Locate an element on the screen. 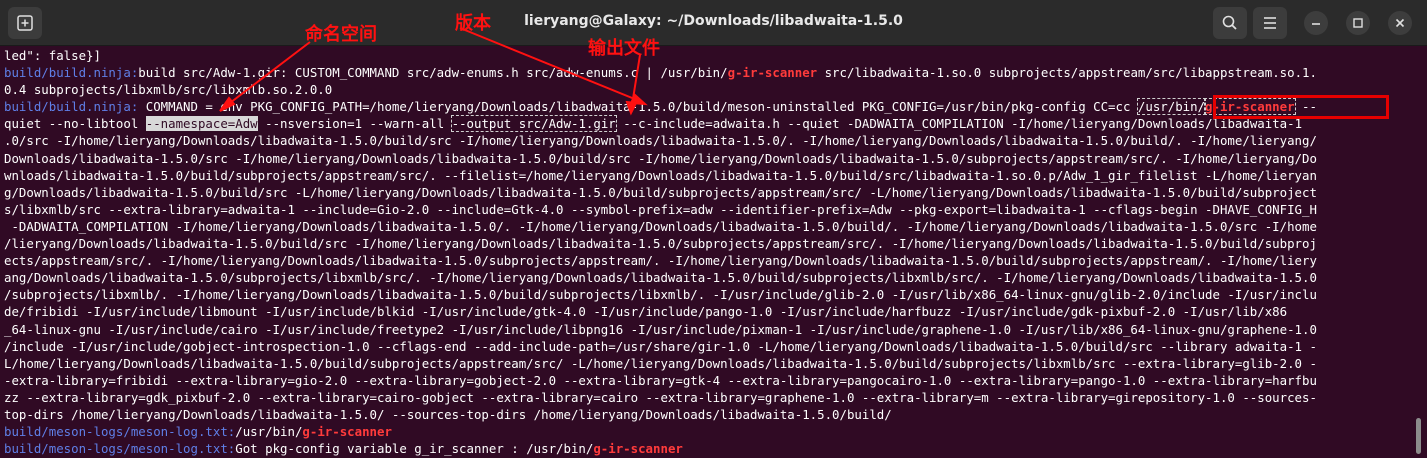 This screenshot has width=1427, height=458. close-icon is located at coordinates (1400, 23).